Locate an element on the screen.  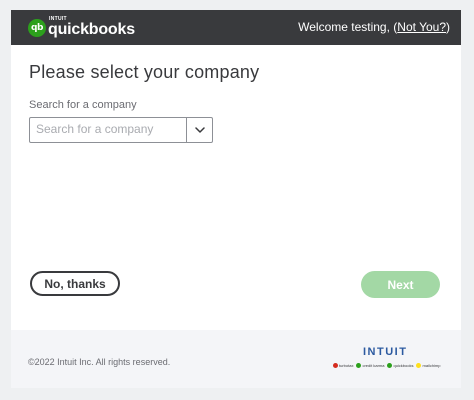
welcome-message: Welcome testing, (Not You?) is located at coordinates (374, 27).